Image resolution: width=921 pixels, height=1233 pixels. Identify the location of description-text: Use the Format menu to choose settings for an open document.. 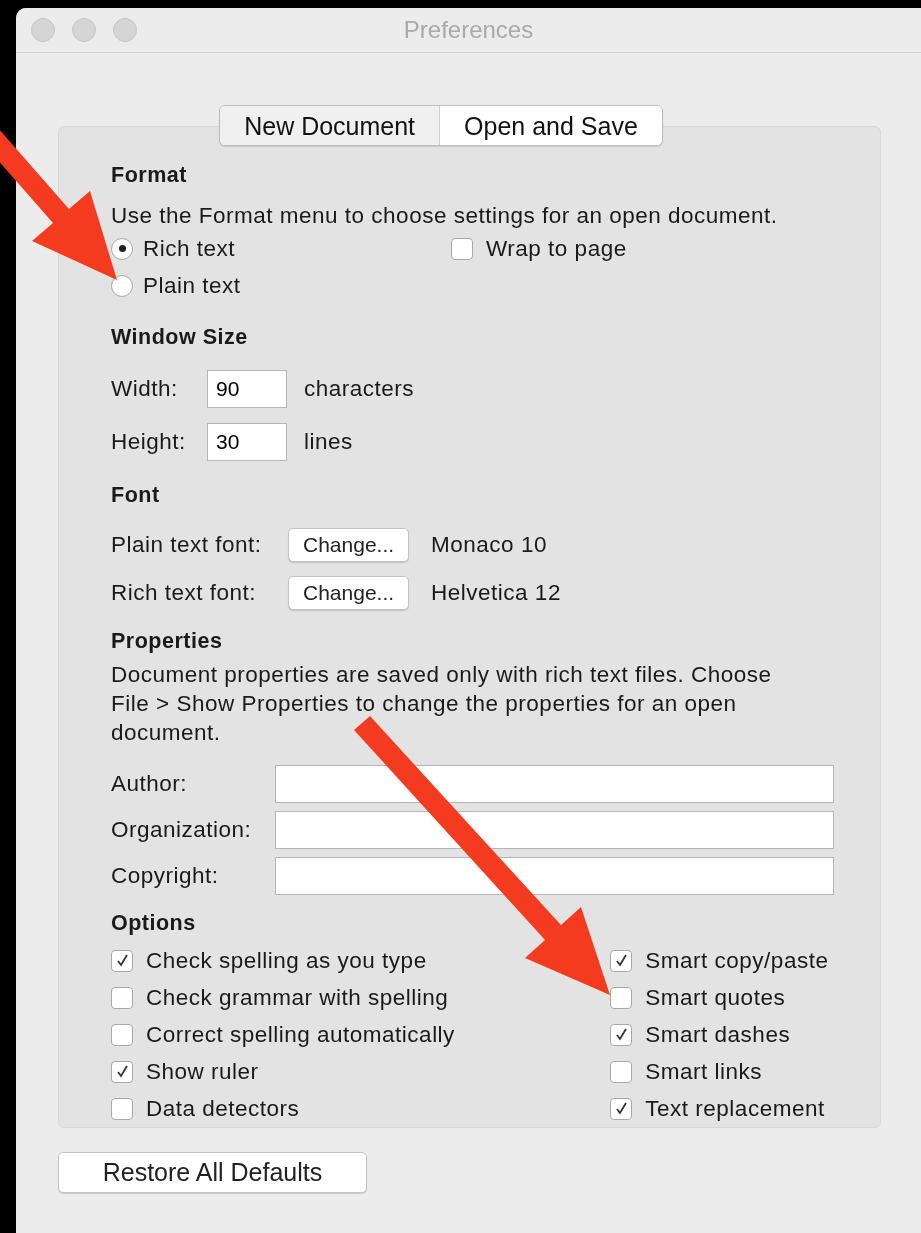
(445, 216).